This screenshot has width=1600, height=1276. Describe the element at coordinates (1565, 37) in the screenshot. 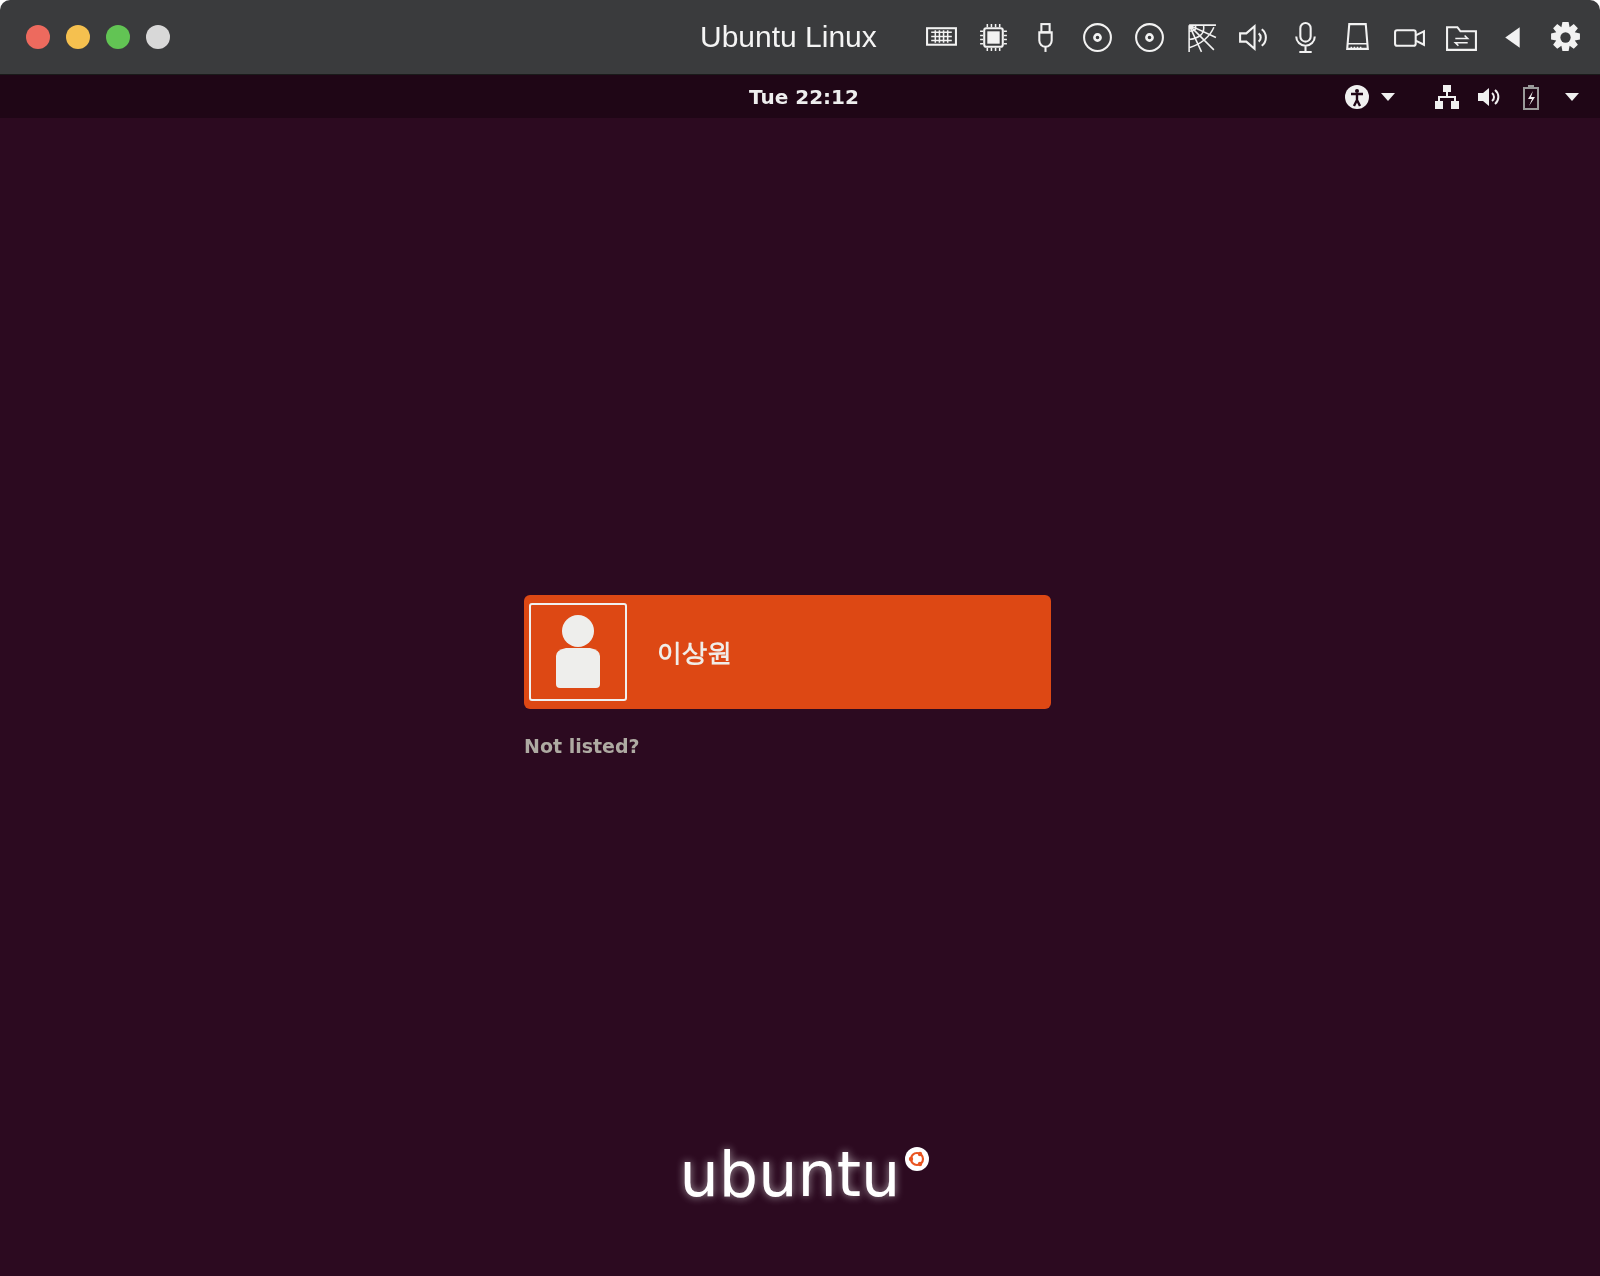

I see `settings-icon` at that location.